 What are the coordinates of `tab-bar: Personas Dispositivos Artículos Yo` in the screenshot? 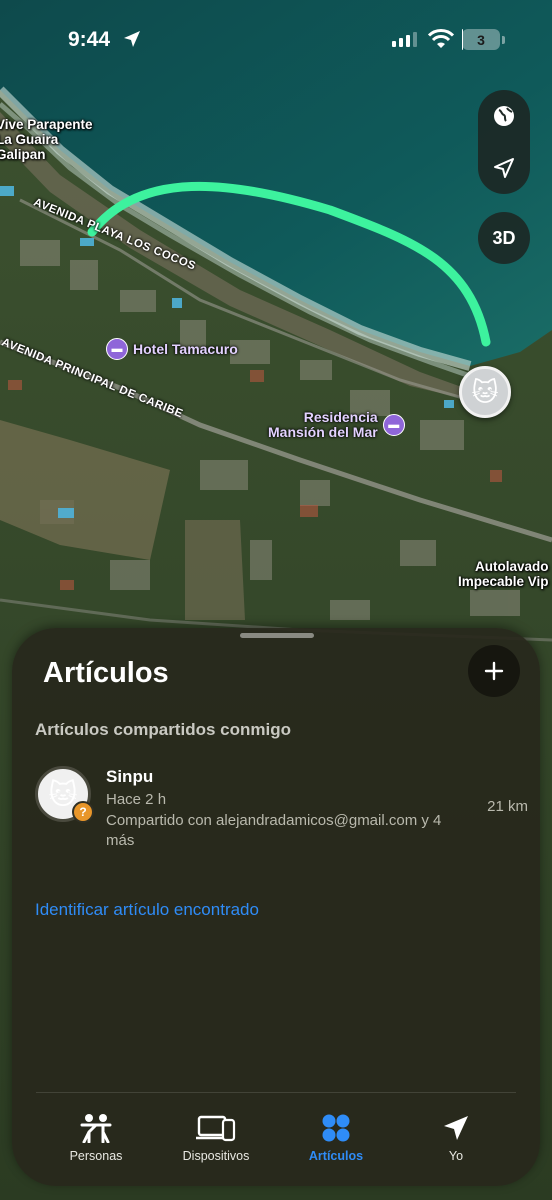 It's located at (276, 1139).